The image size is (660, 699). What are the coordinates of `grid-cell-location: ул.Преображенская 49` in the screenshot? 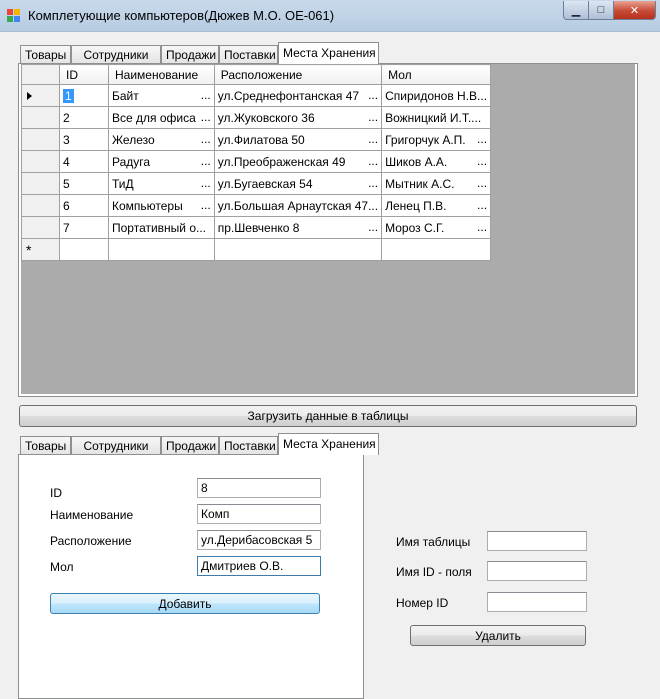 It's located at (298, 161).